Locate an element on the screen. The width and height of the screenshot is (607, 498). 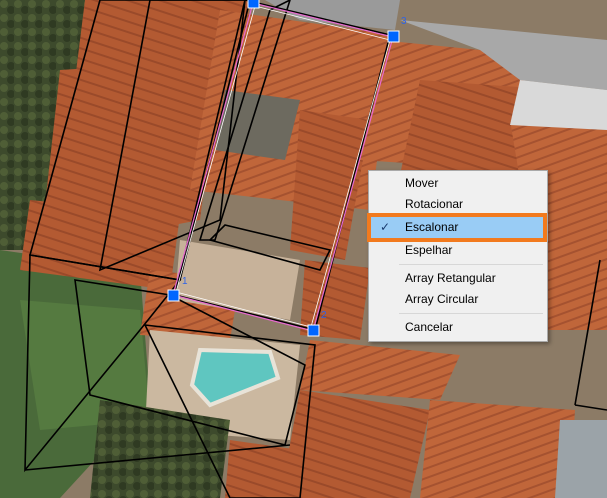
menu-item-espelhar: Espelhar is located at coordinates (458, 250).